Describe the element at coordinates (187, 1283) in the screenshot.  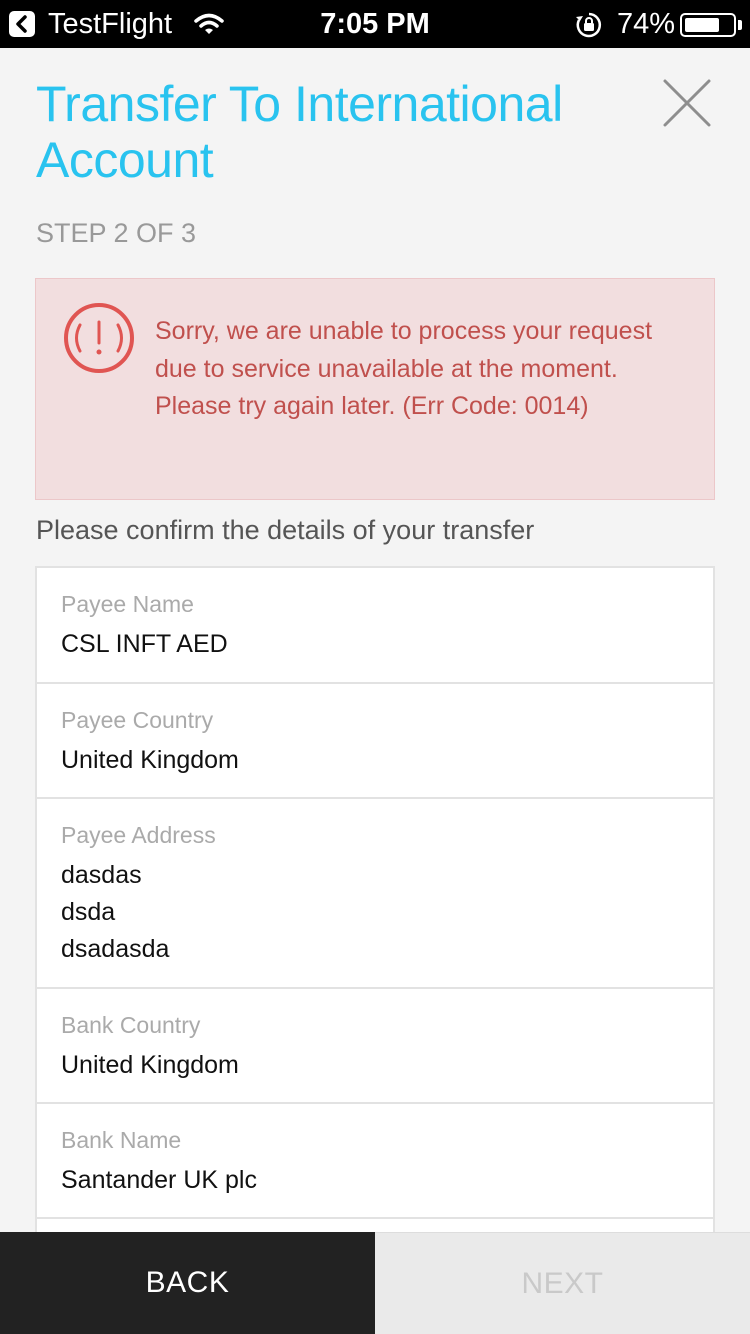
I see `back-button: BACK` at that location.